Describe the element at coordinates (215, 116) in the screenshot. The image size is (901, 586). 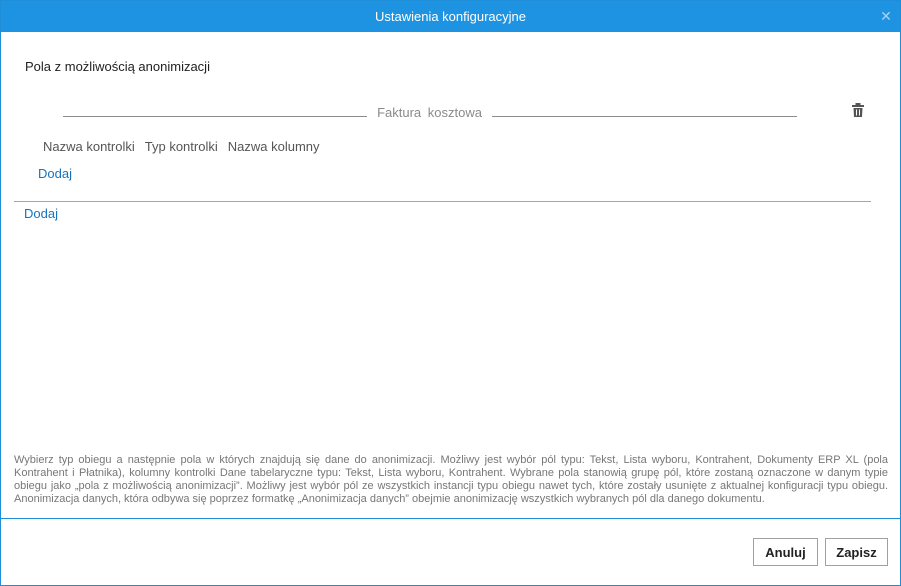
I see `group-separator-left` at that location.